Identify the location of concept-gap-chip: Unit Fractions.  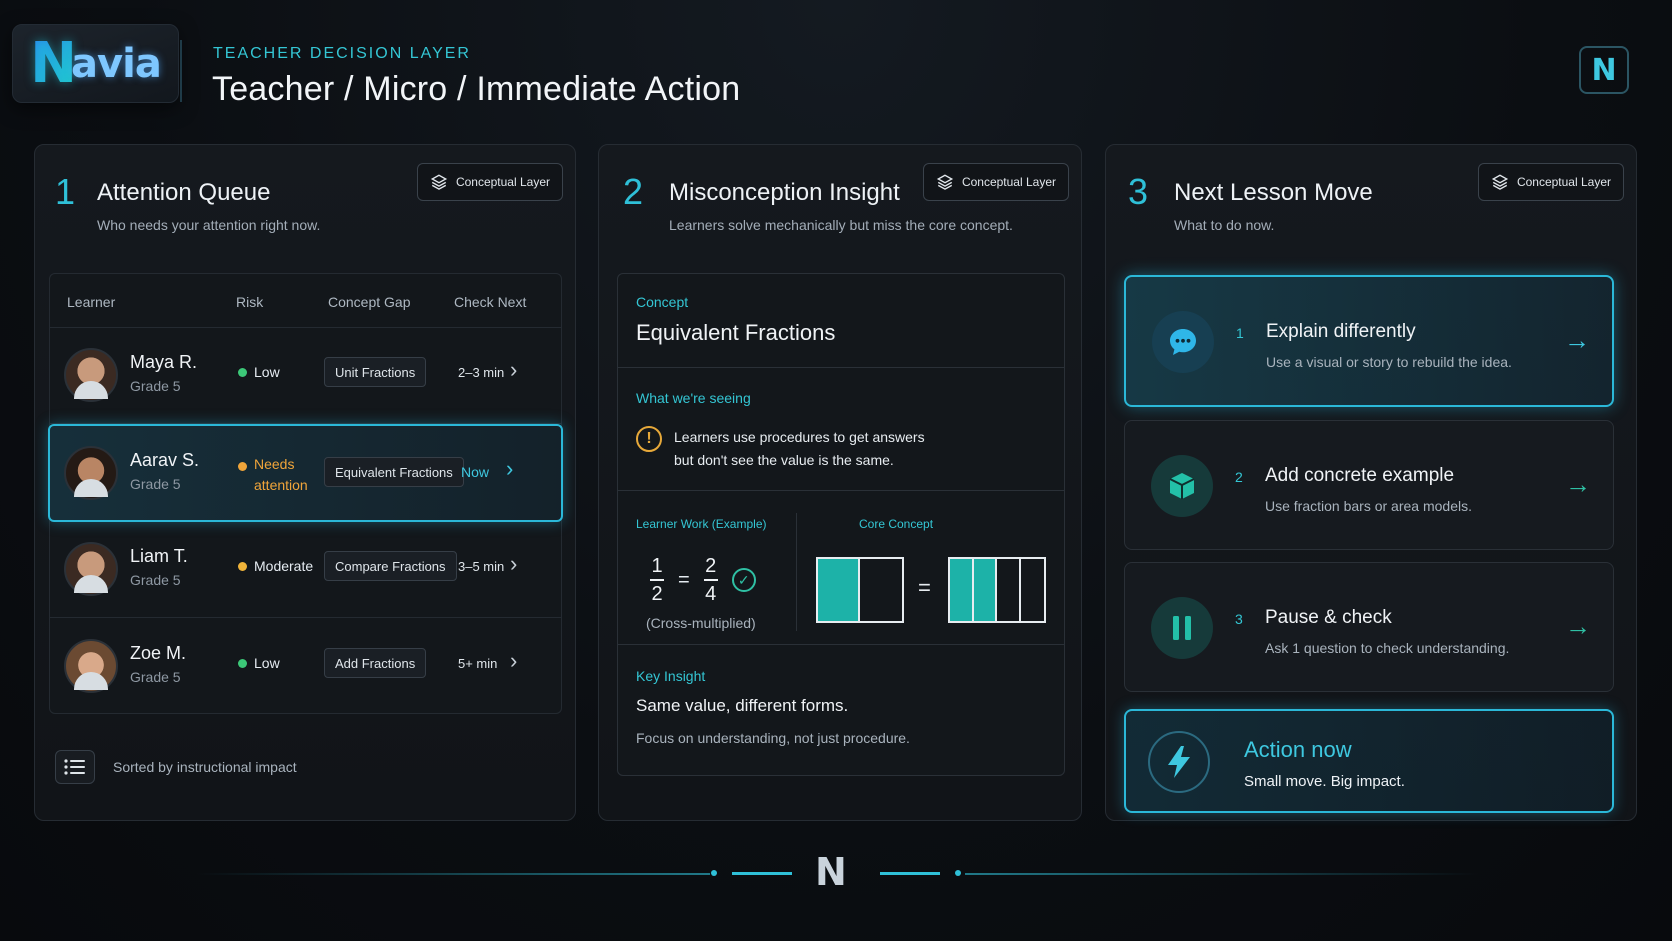
(375, 372).